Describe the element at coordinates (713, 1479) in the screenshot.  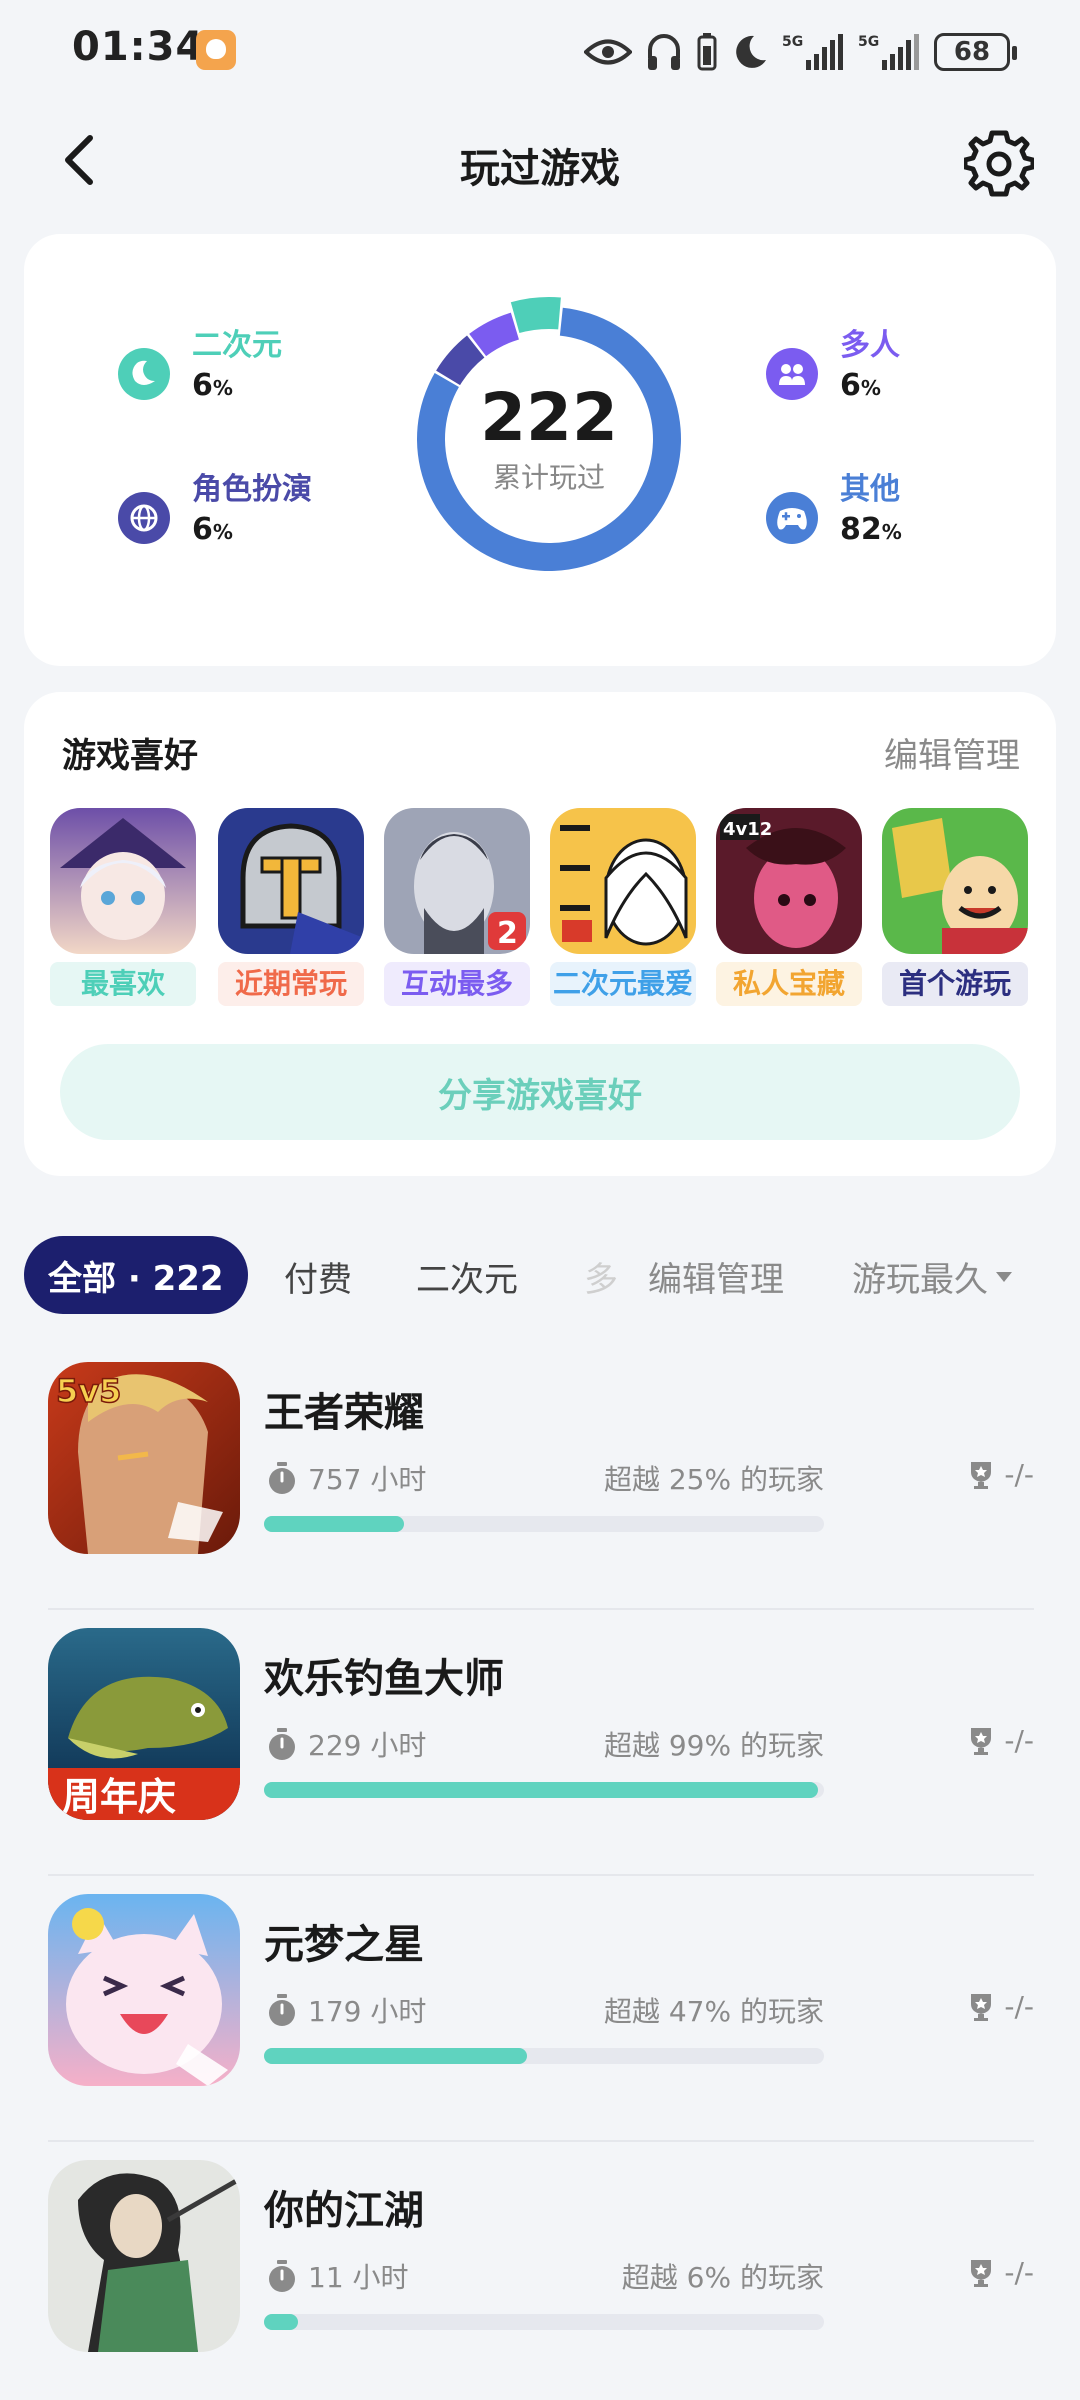
I see `percentile-text: 超越 25% 的玩家` at that location.